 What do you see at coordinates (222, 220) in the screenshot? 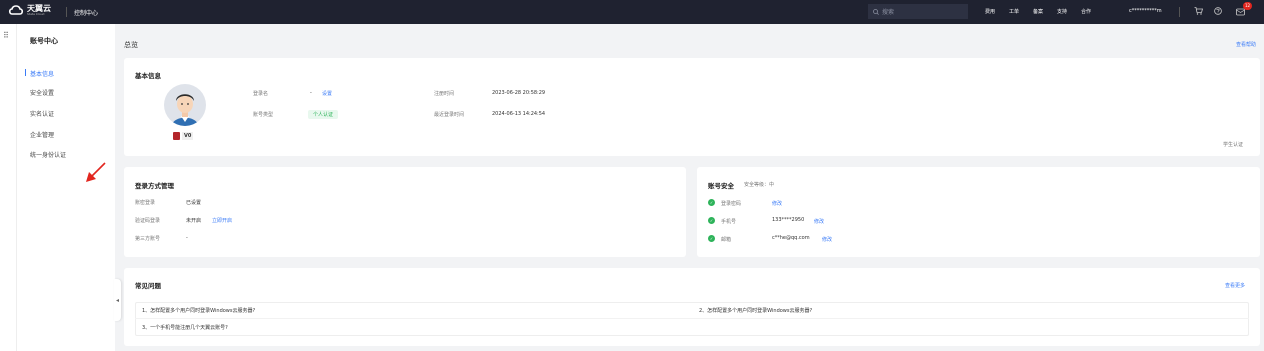
I see `enable-sms-login-link: 立即开启` at bounding box center [222, 220].